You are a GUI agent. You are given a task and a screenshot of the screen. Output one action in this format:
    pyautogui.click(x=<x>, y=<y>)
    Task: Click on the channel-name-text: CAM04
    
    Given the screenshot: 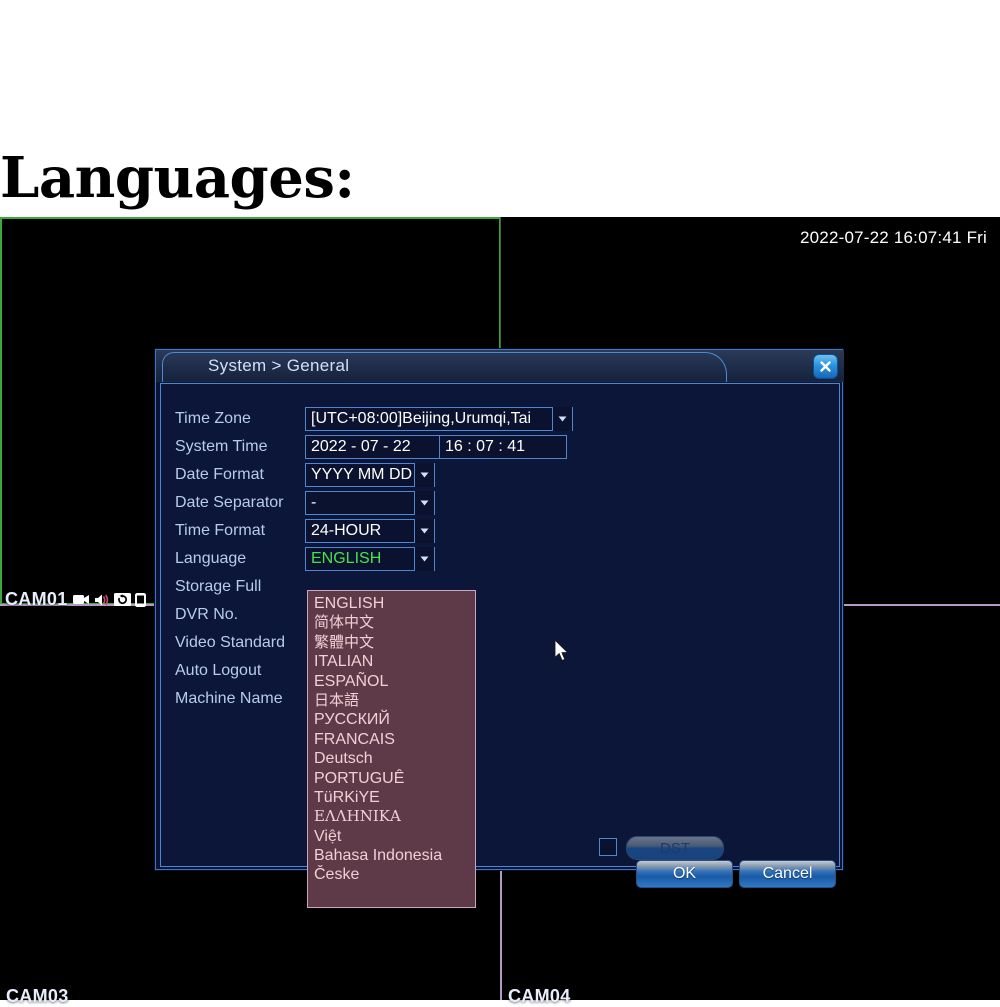 What is the action you would take?
    pyautogui.click(x=539, y=996)
    